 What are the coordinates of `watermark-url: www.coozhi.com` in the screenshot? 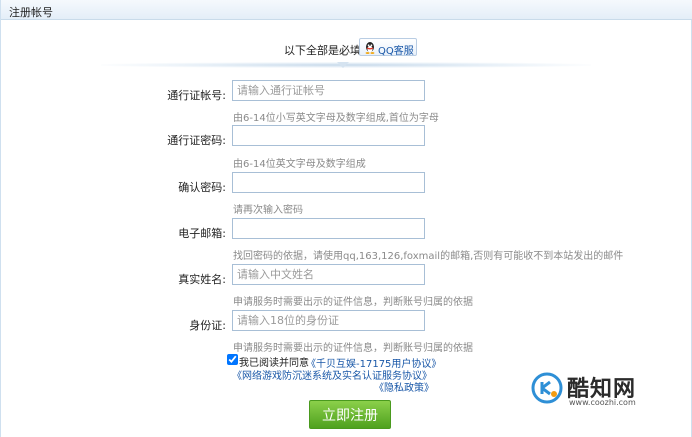 It's located at (602, 402).